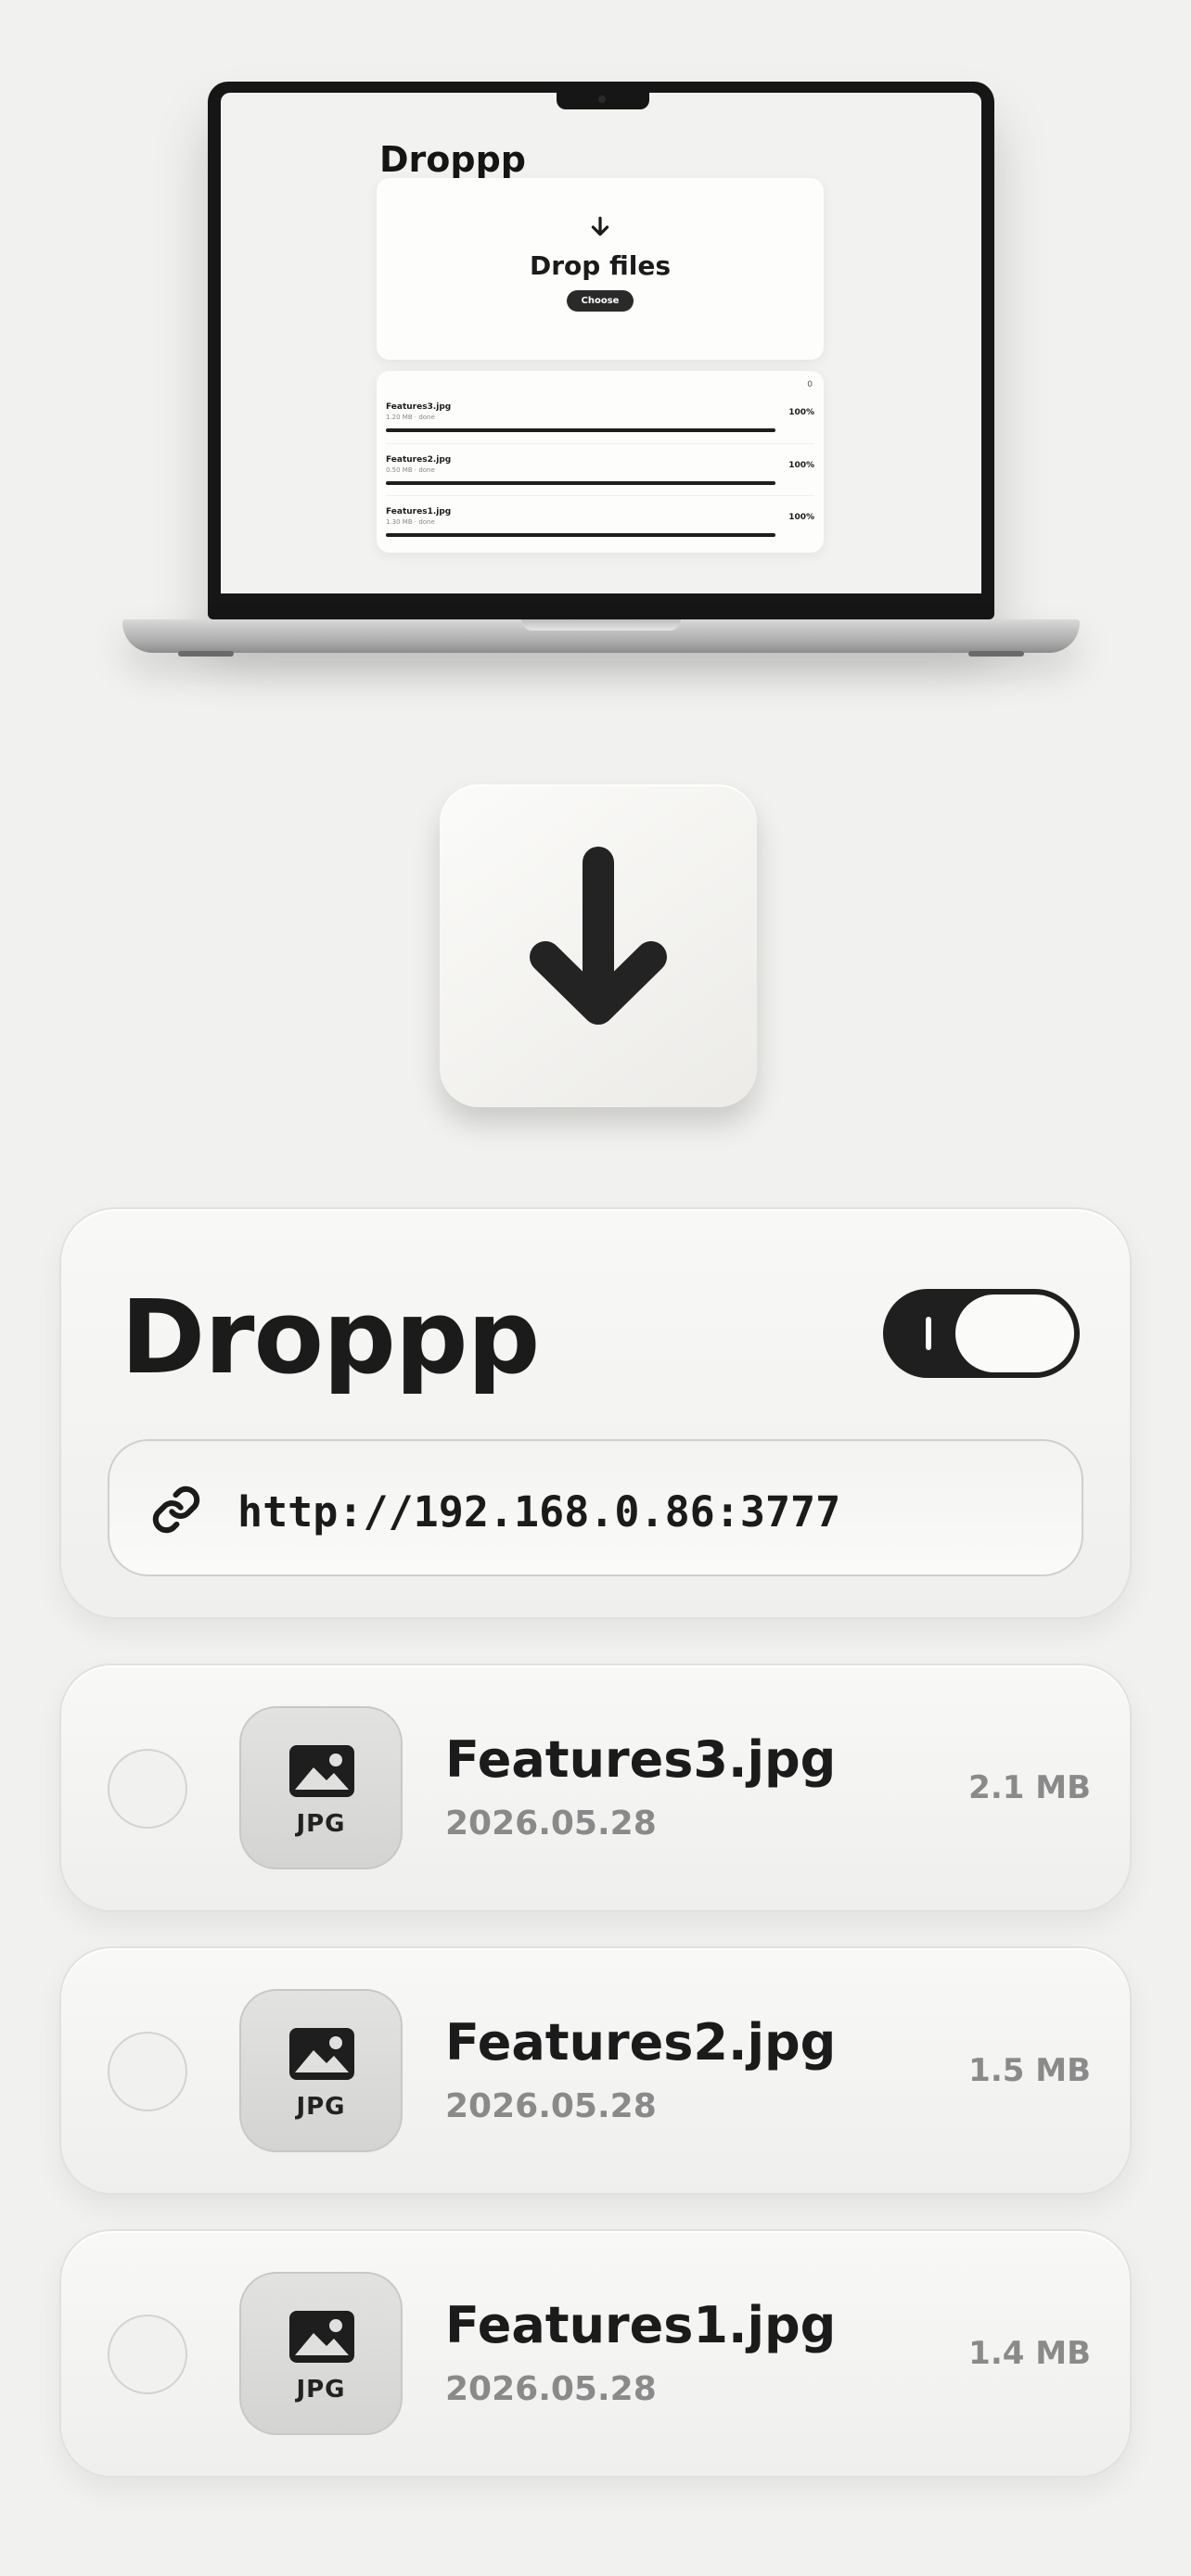  What do you see at coordinates (330, 1337) in the screenshot?
I see `app-title: Droppp` at bounding box center [330, 1337].